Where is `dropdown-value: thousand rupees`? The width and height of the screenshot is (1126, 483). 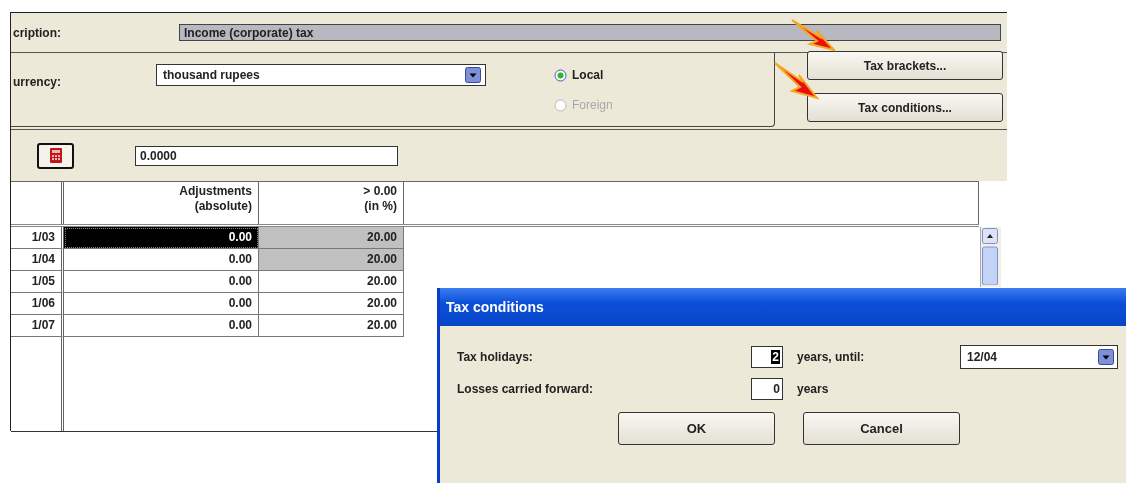
dropdown-value: thousand rupees is located at coordinates (211, 75).